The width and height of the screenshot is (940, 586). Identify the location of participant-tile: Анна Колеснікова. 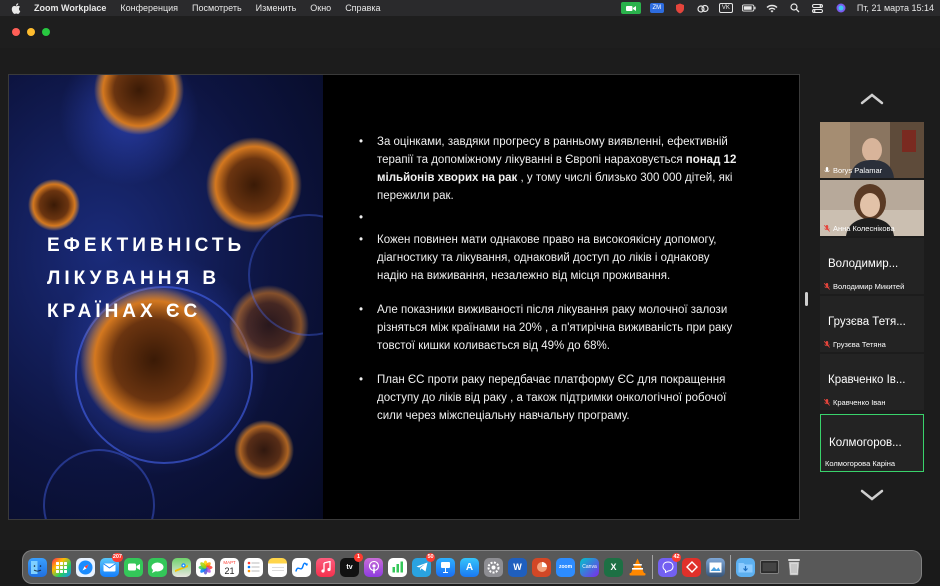
(872, 208).